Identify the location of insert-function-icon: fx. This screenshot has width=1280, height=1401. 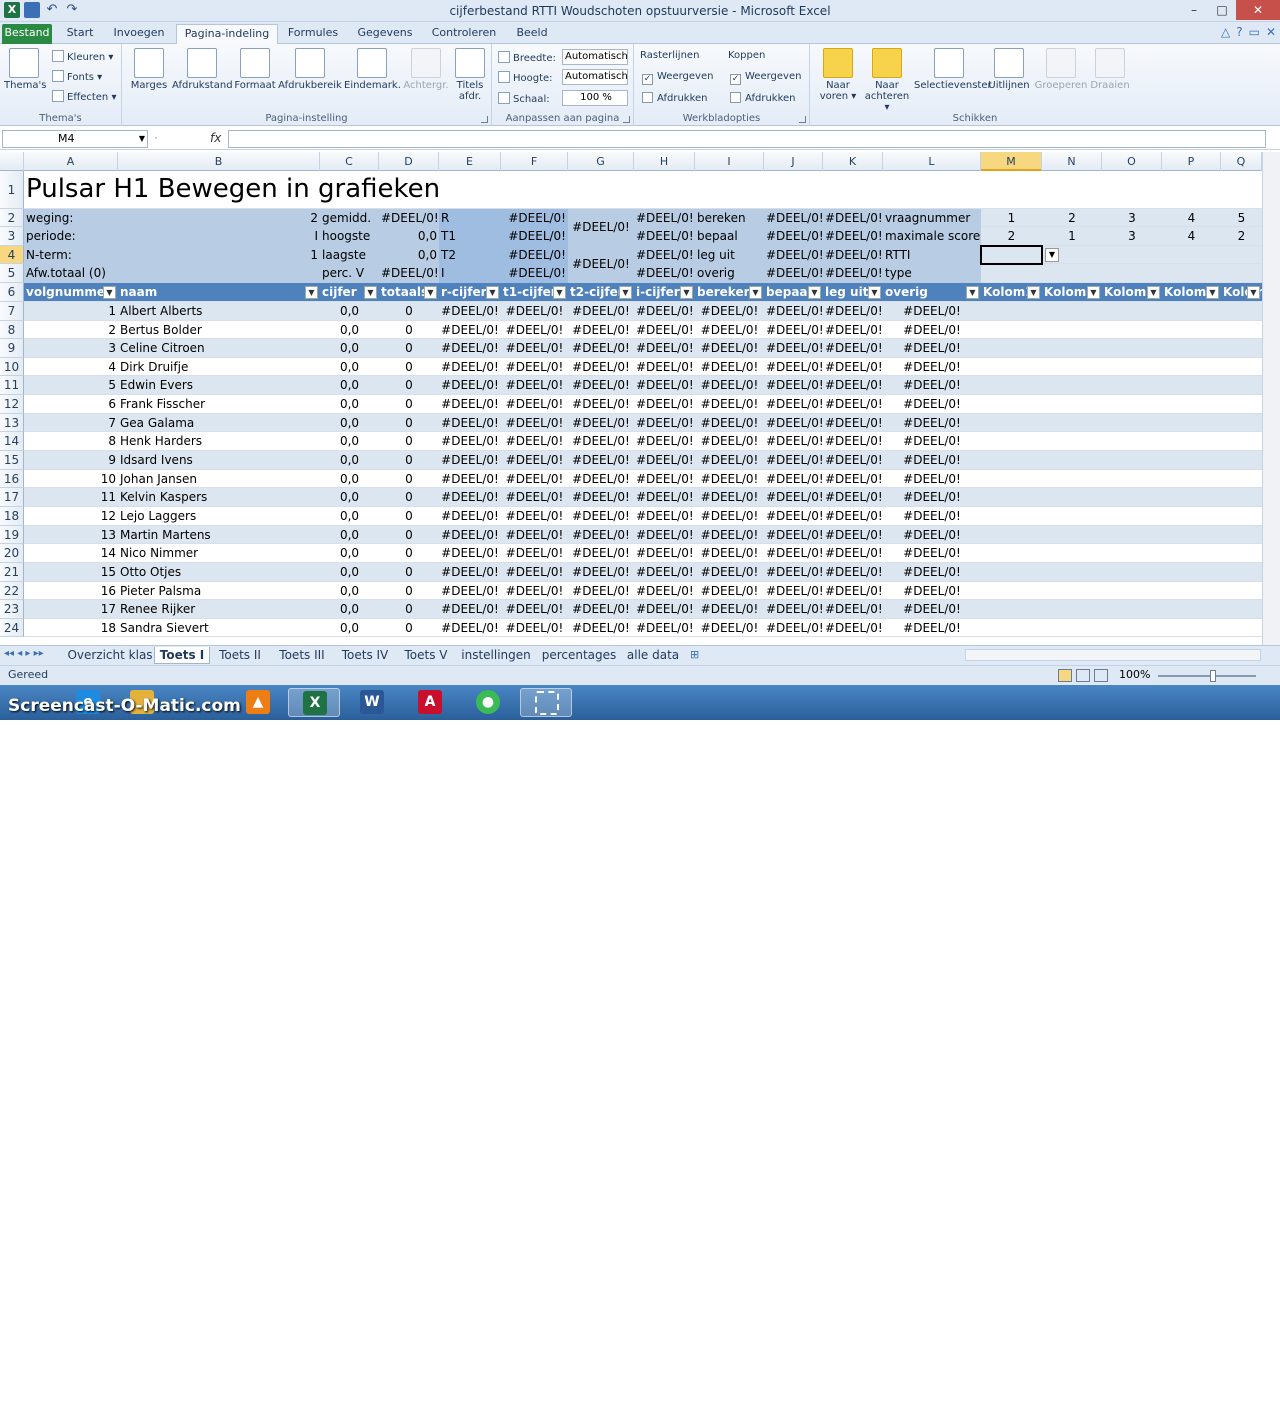
(215, 138).